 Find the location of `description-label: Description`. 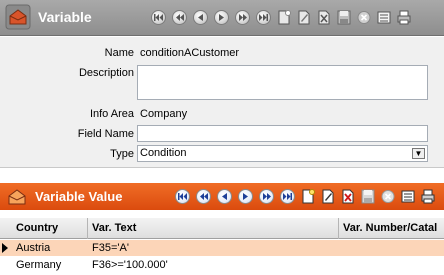

description-label: Description is located at coordinates (106, 73).